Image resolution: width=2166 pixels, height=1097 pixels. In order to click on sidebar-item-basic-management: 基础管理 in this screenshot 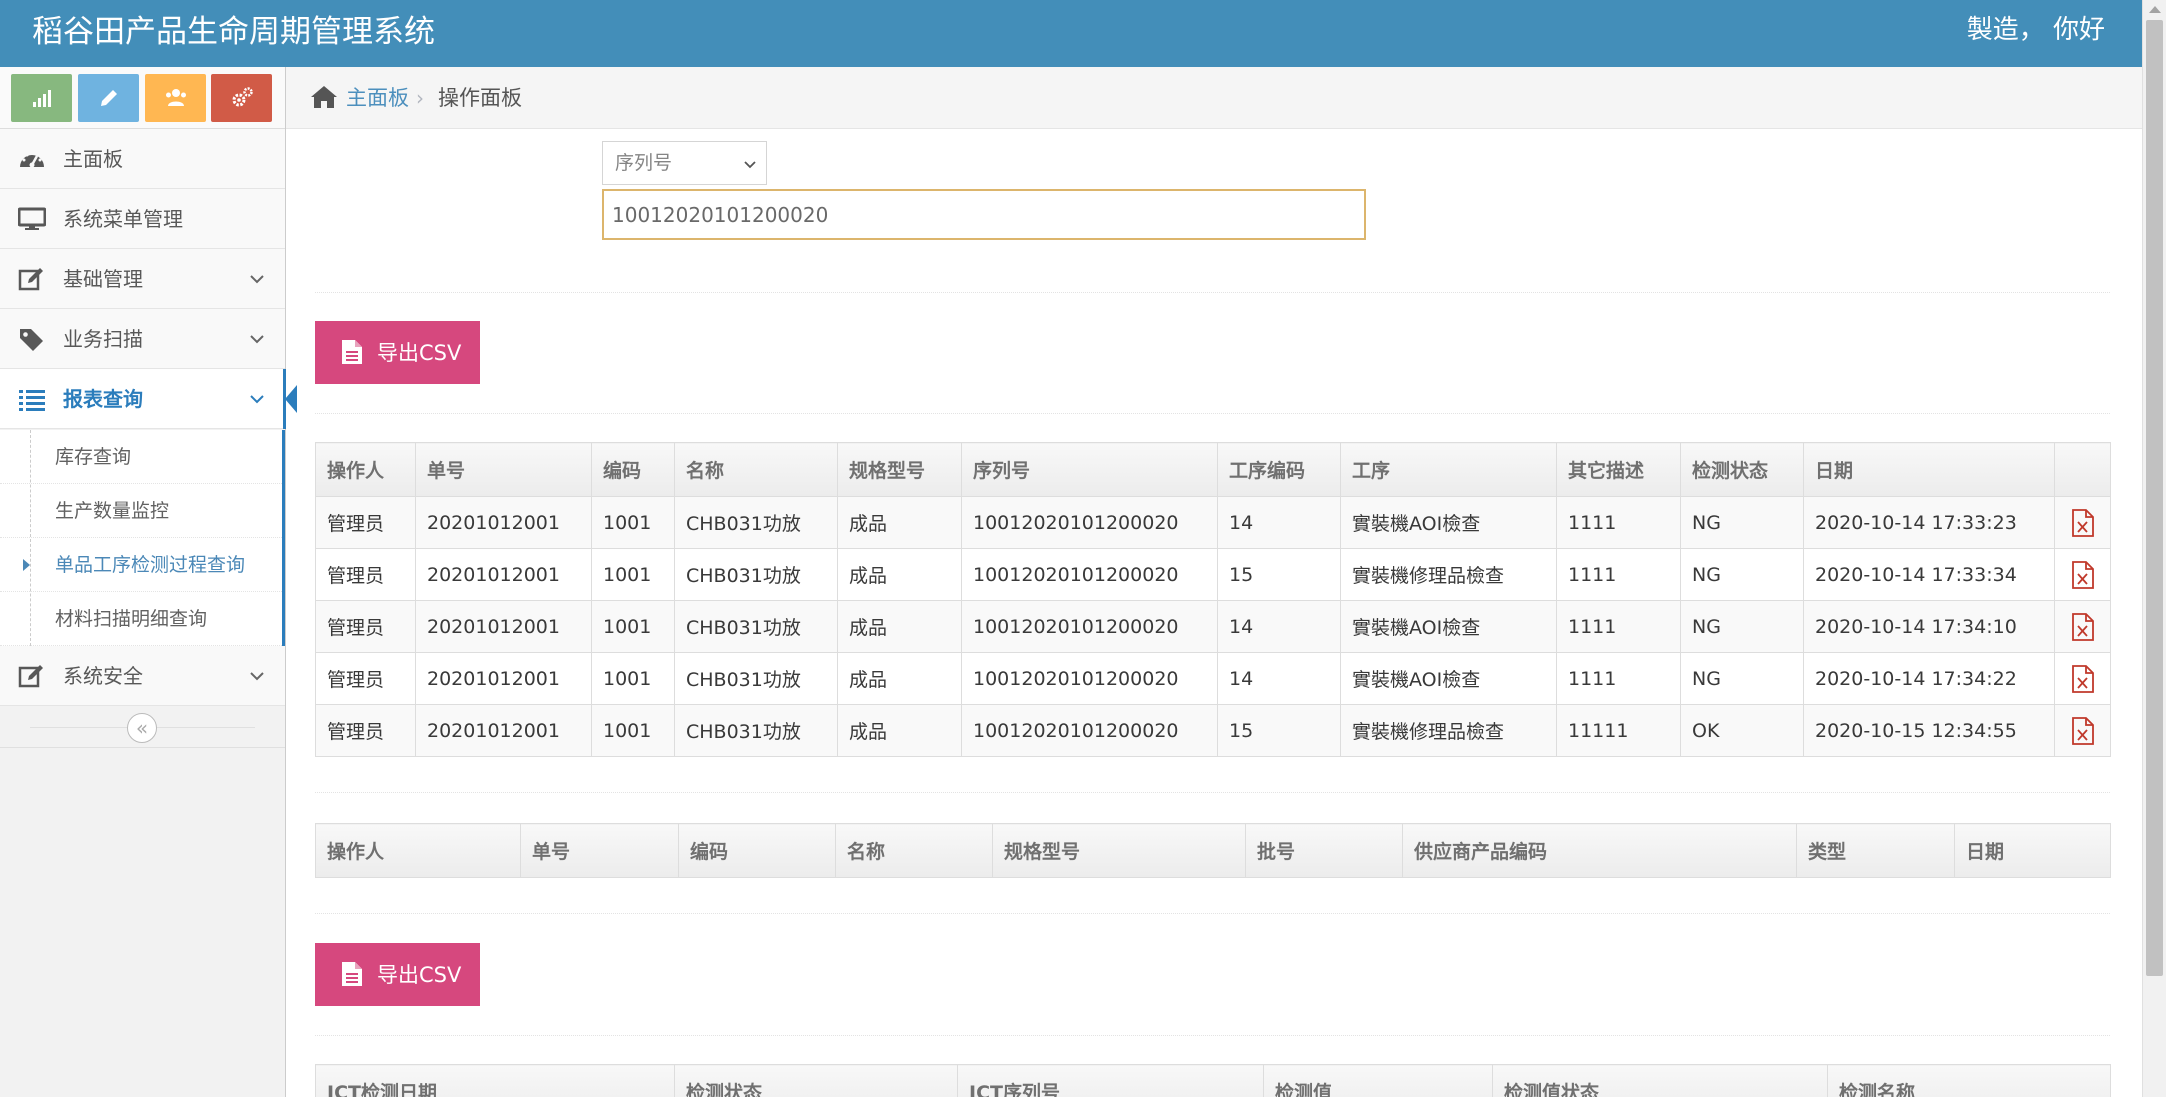, I will do `click(142, 279)`.